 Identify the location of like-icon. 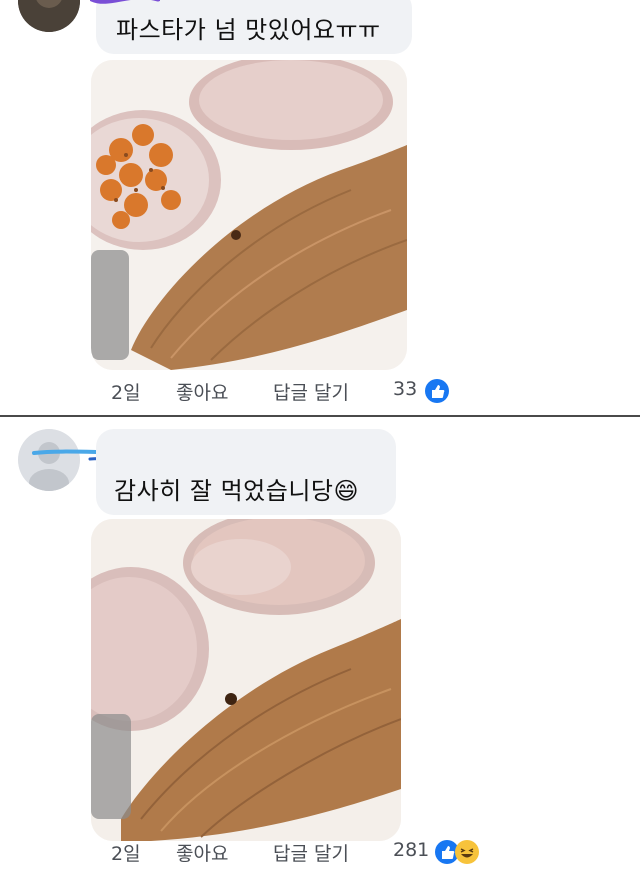
(437, 391).